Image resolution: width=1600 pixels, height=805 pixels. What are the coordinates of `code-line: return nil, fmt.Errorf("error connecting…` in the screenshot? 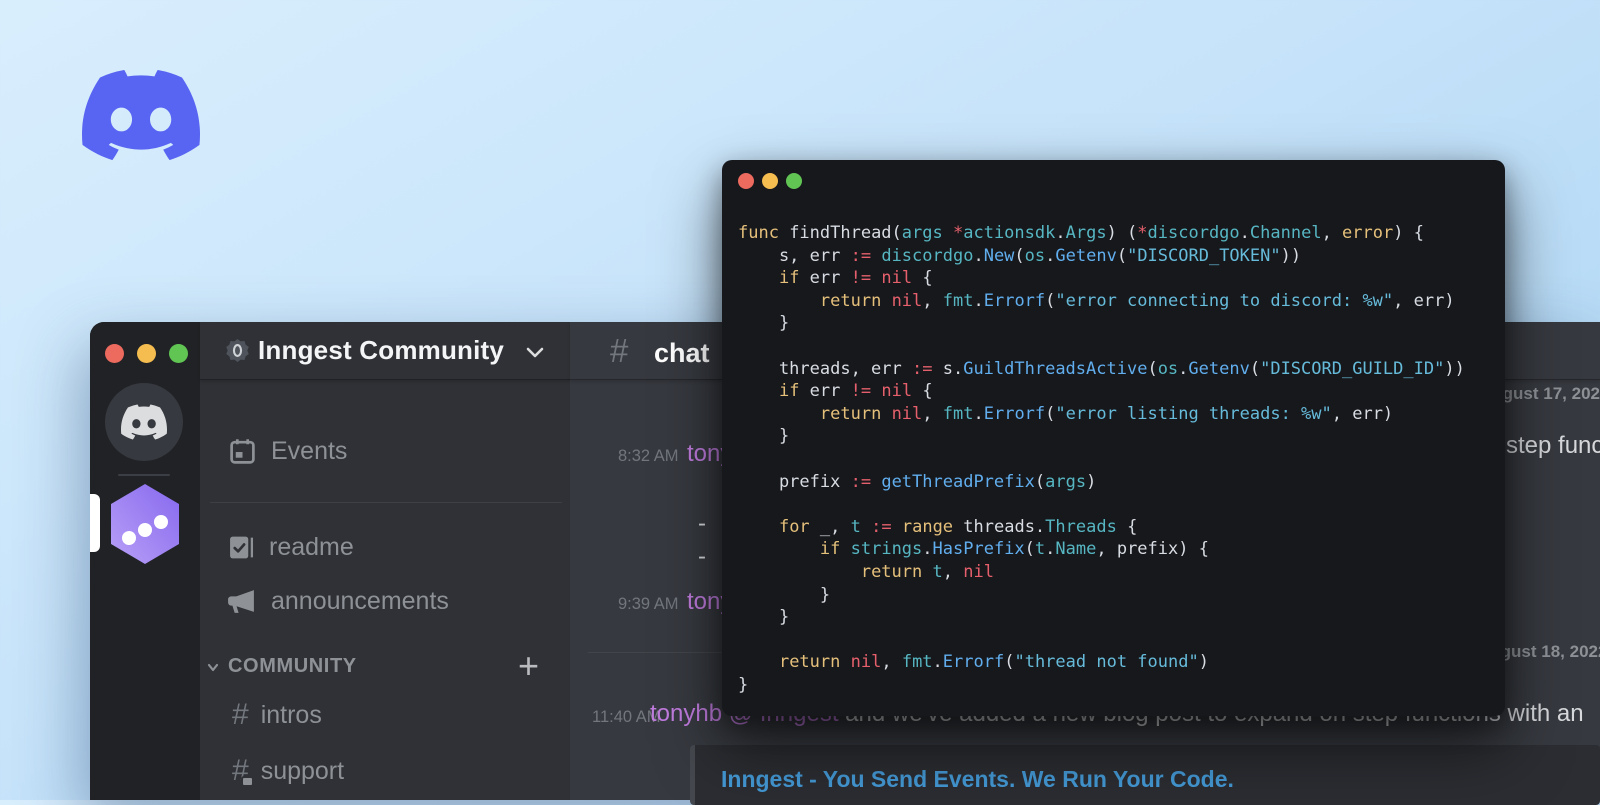 It's located at (1137, 300).